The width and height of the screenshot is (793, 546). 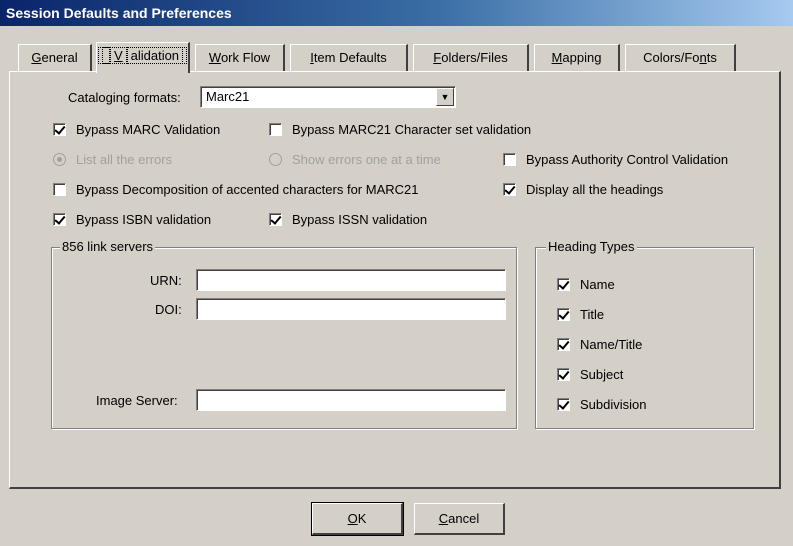 I want to click on tab-colors-fonts-label: Colors/Fonts, so click(x=680, y=57).